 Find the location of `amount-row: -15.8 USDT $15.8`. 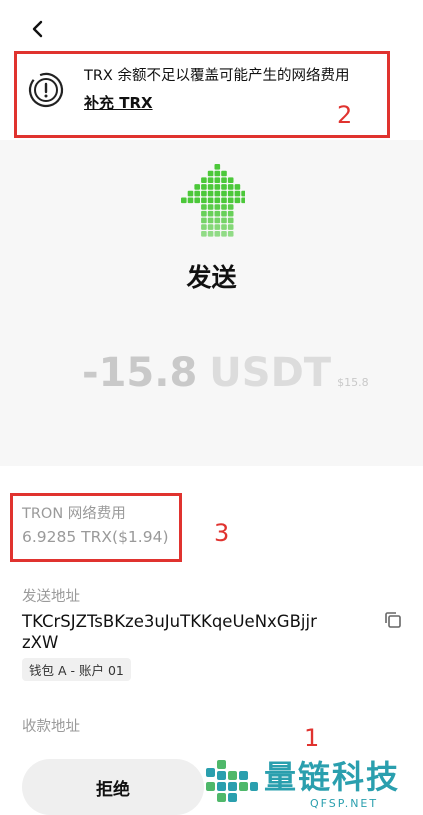

amount-row: -15.8 USDT $15.8 is located at coordinates (225, 373).